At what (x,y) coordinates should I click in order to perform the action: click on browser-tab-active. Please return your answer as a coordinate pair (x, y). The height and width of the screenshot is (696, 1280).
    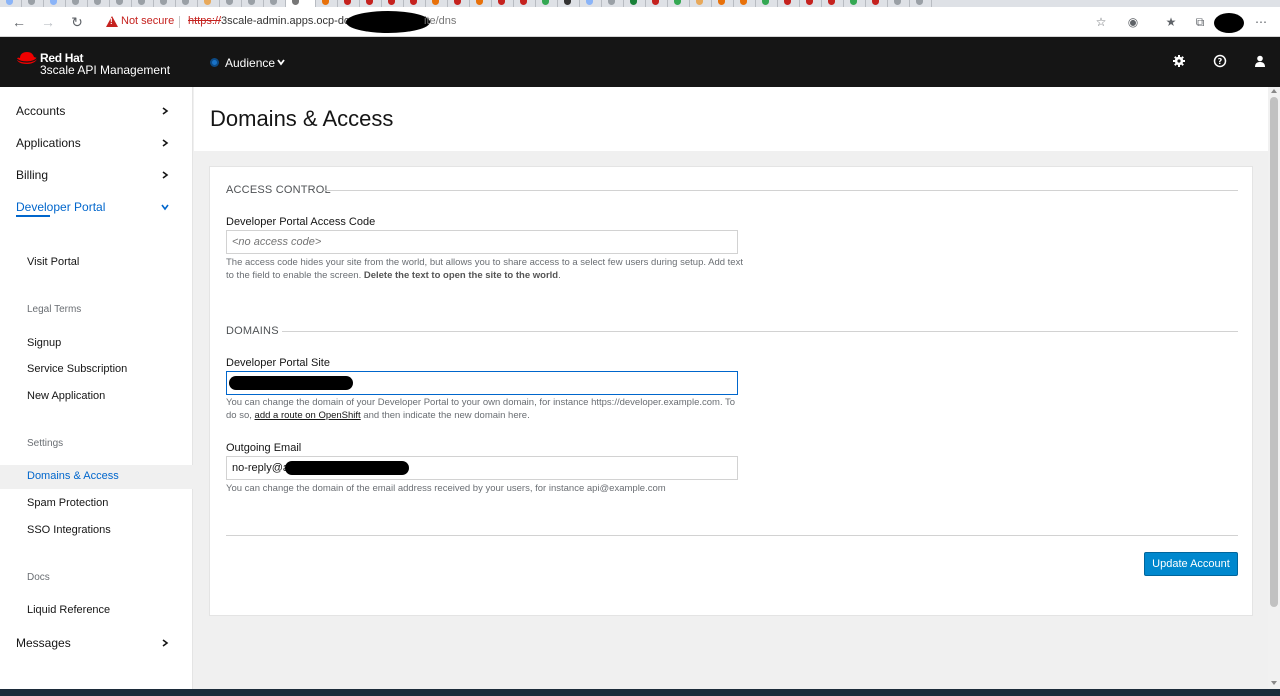
    Looking at the image, I should click on (301, 3).